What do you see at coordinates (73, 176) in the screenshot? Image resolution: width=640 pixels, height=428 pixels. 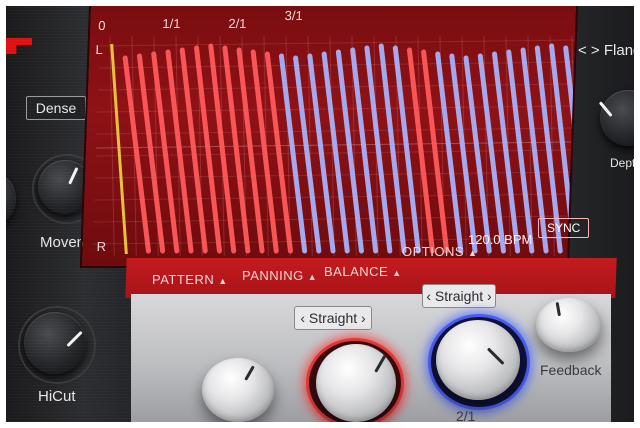 I see `movement-knob-indicator` at bounding box center [73, 176].